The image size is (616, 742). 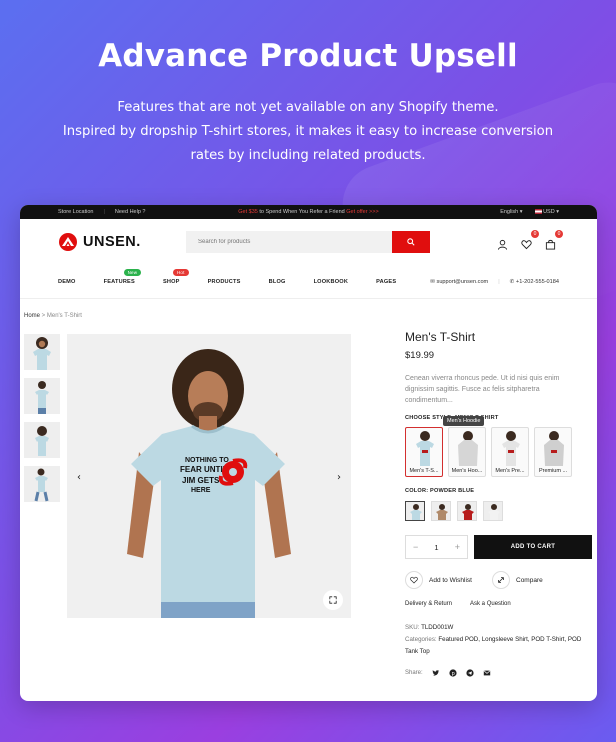 I want to click on decrease-button: −, so click(x=415, y=547).